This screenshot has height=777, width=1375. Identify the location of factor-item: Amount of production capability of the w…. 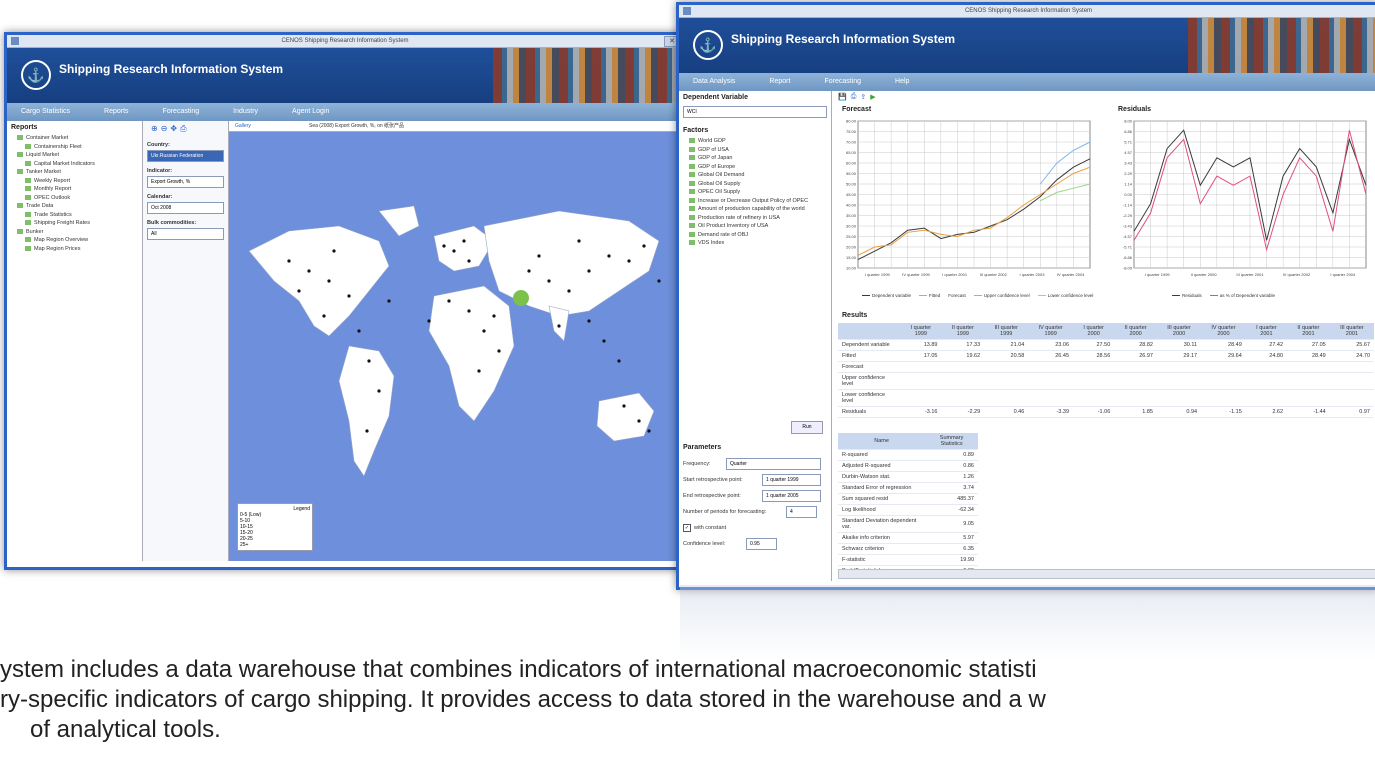
(755, 209).